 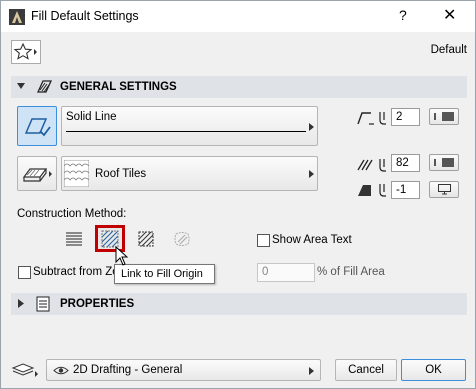 I want to click on archicad-logo-icon, so click(x=17, y=17).